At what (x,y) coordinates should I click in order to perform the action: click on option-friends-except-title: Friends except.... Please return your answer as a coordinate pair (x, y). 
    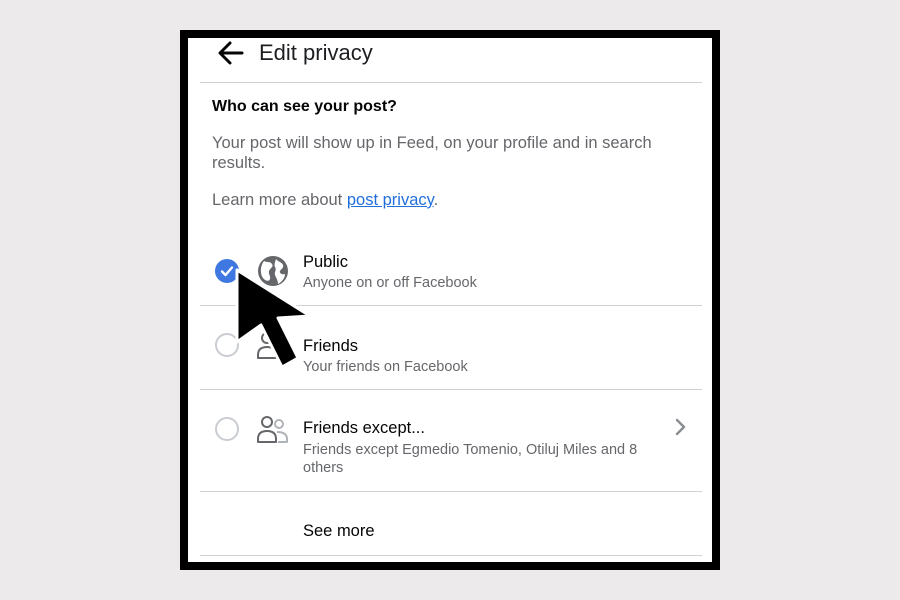
    Looking at the image, I should click on (364, 428).